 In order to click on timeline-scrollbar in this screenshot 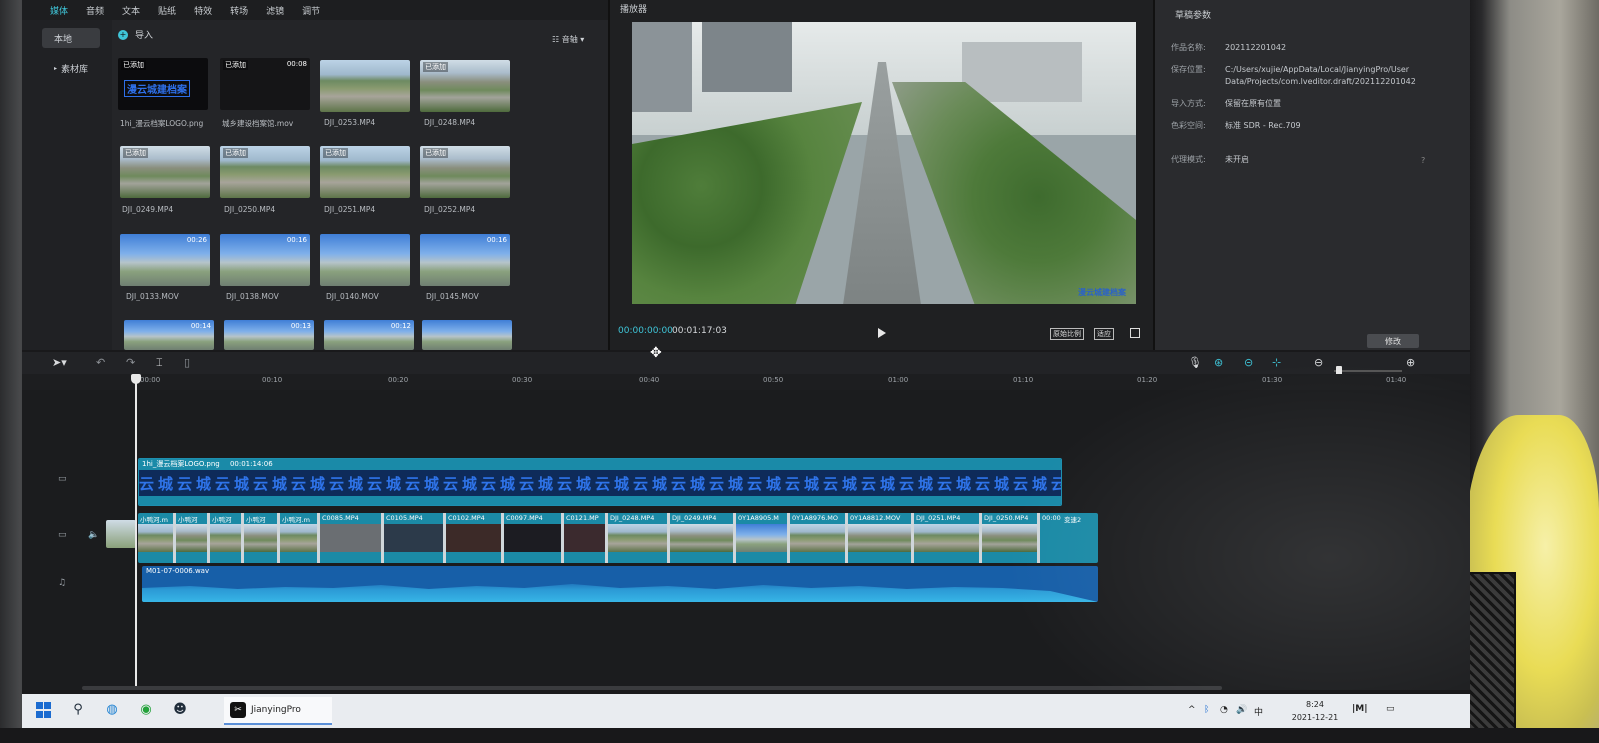, I will do `click(652, 688)`.